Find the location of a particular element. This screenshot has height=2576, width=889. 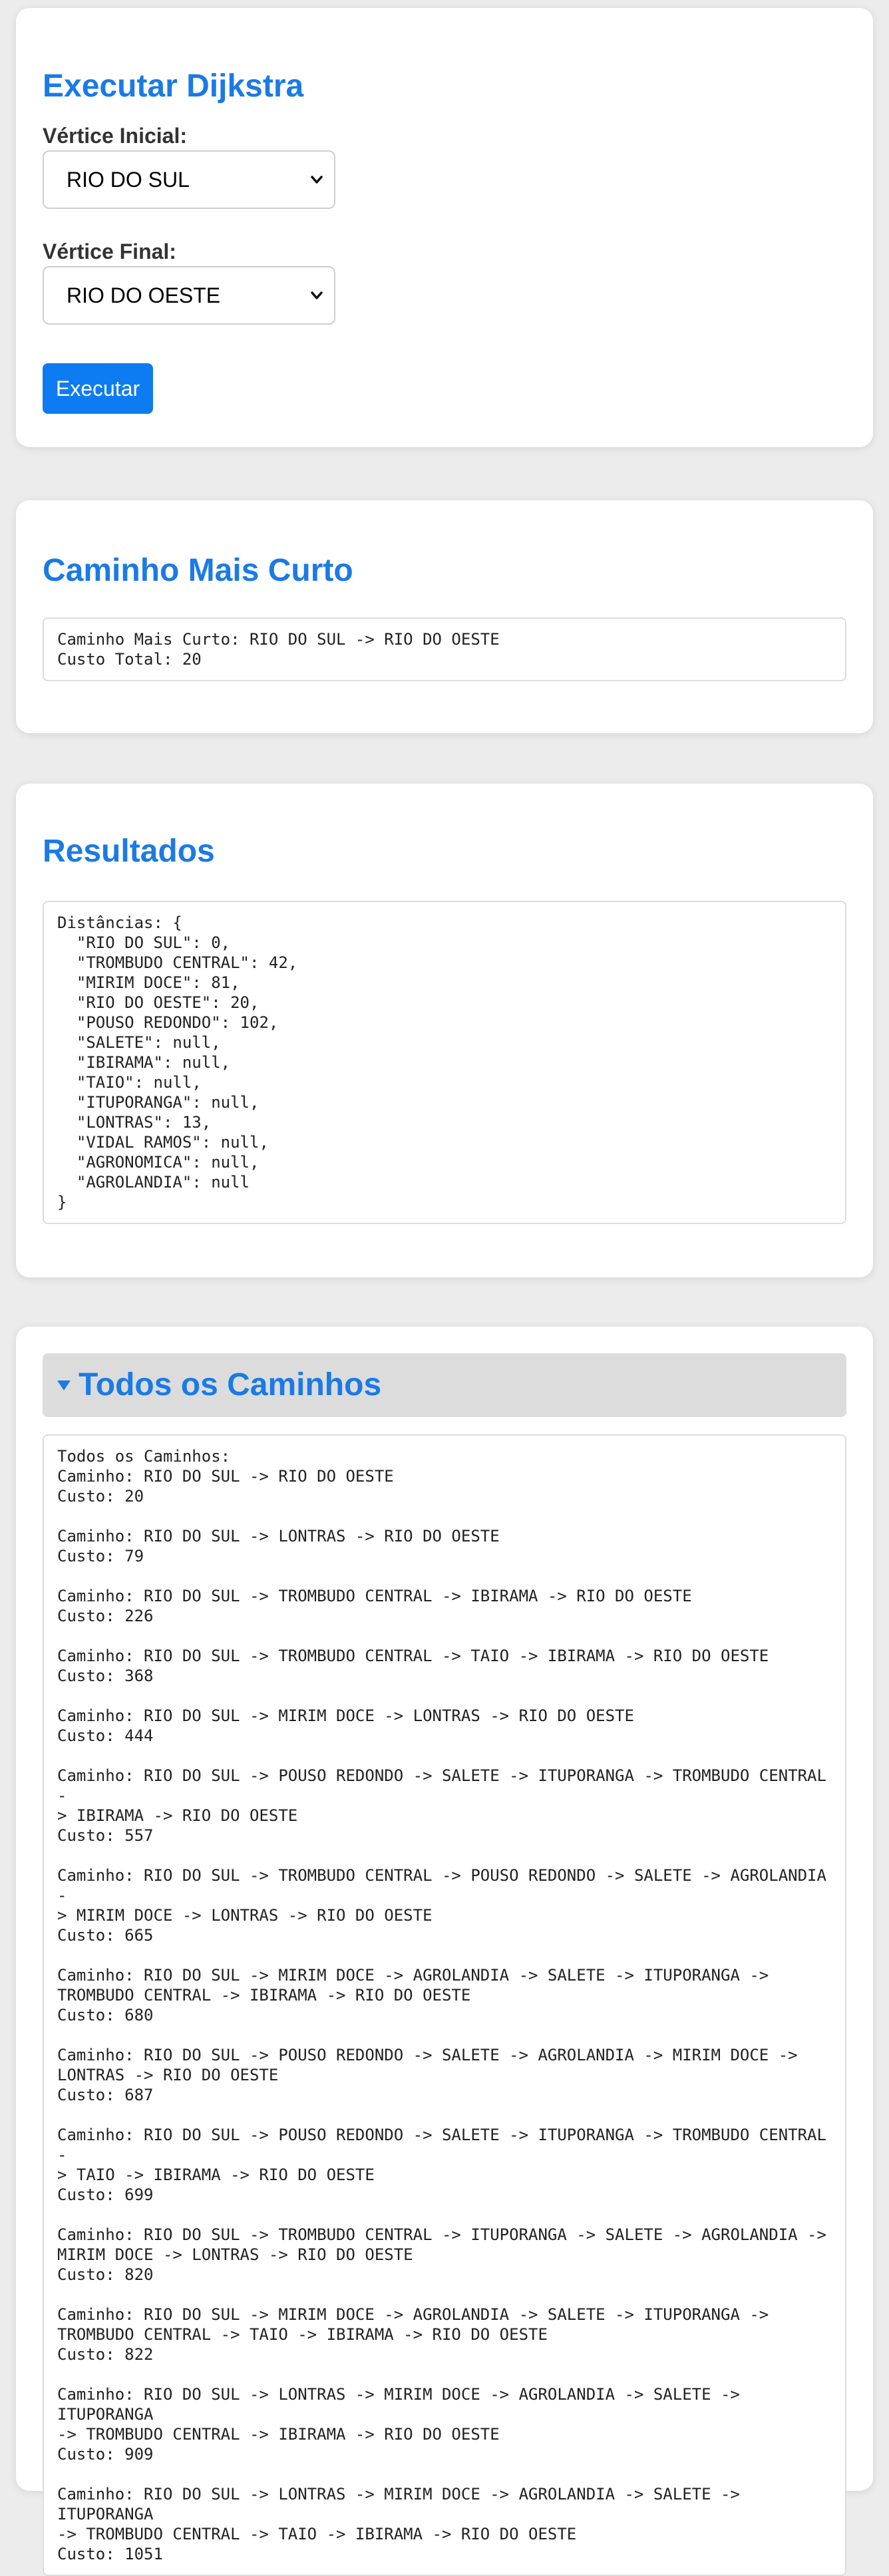

end-vertex-select: RIO DO OESTE is located at coordinates (189, 295).